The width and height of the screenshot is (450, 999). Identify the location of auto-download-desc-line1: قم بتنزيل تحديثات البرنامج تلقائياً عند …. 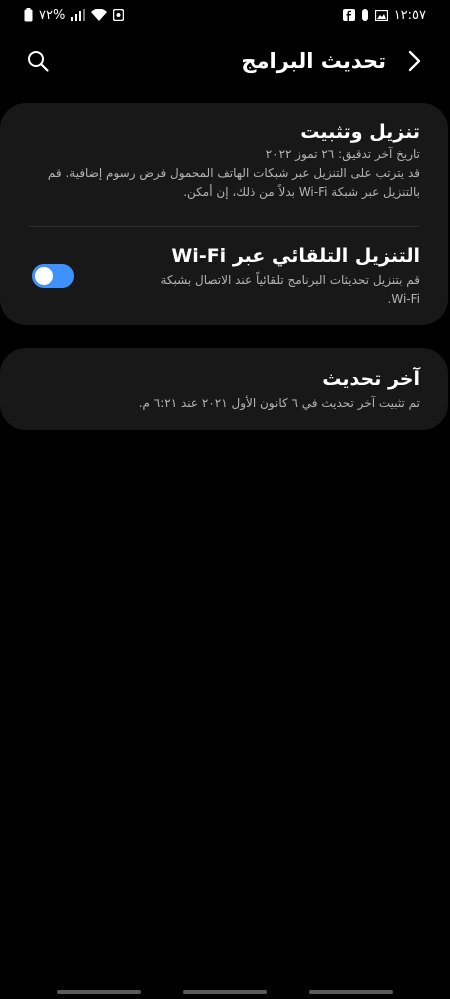
(290, 280).